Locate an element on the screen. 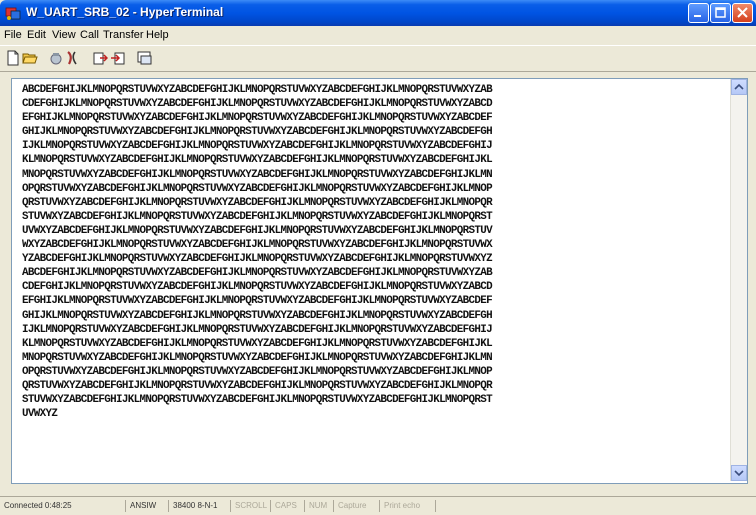 Image resolution: width=756 pixels, height=515 pixels. menu-help: Help is located at coordinates (157, 35).